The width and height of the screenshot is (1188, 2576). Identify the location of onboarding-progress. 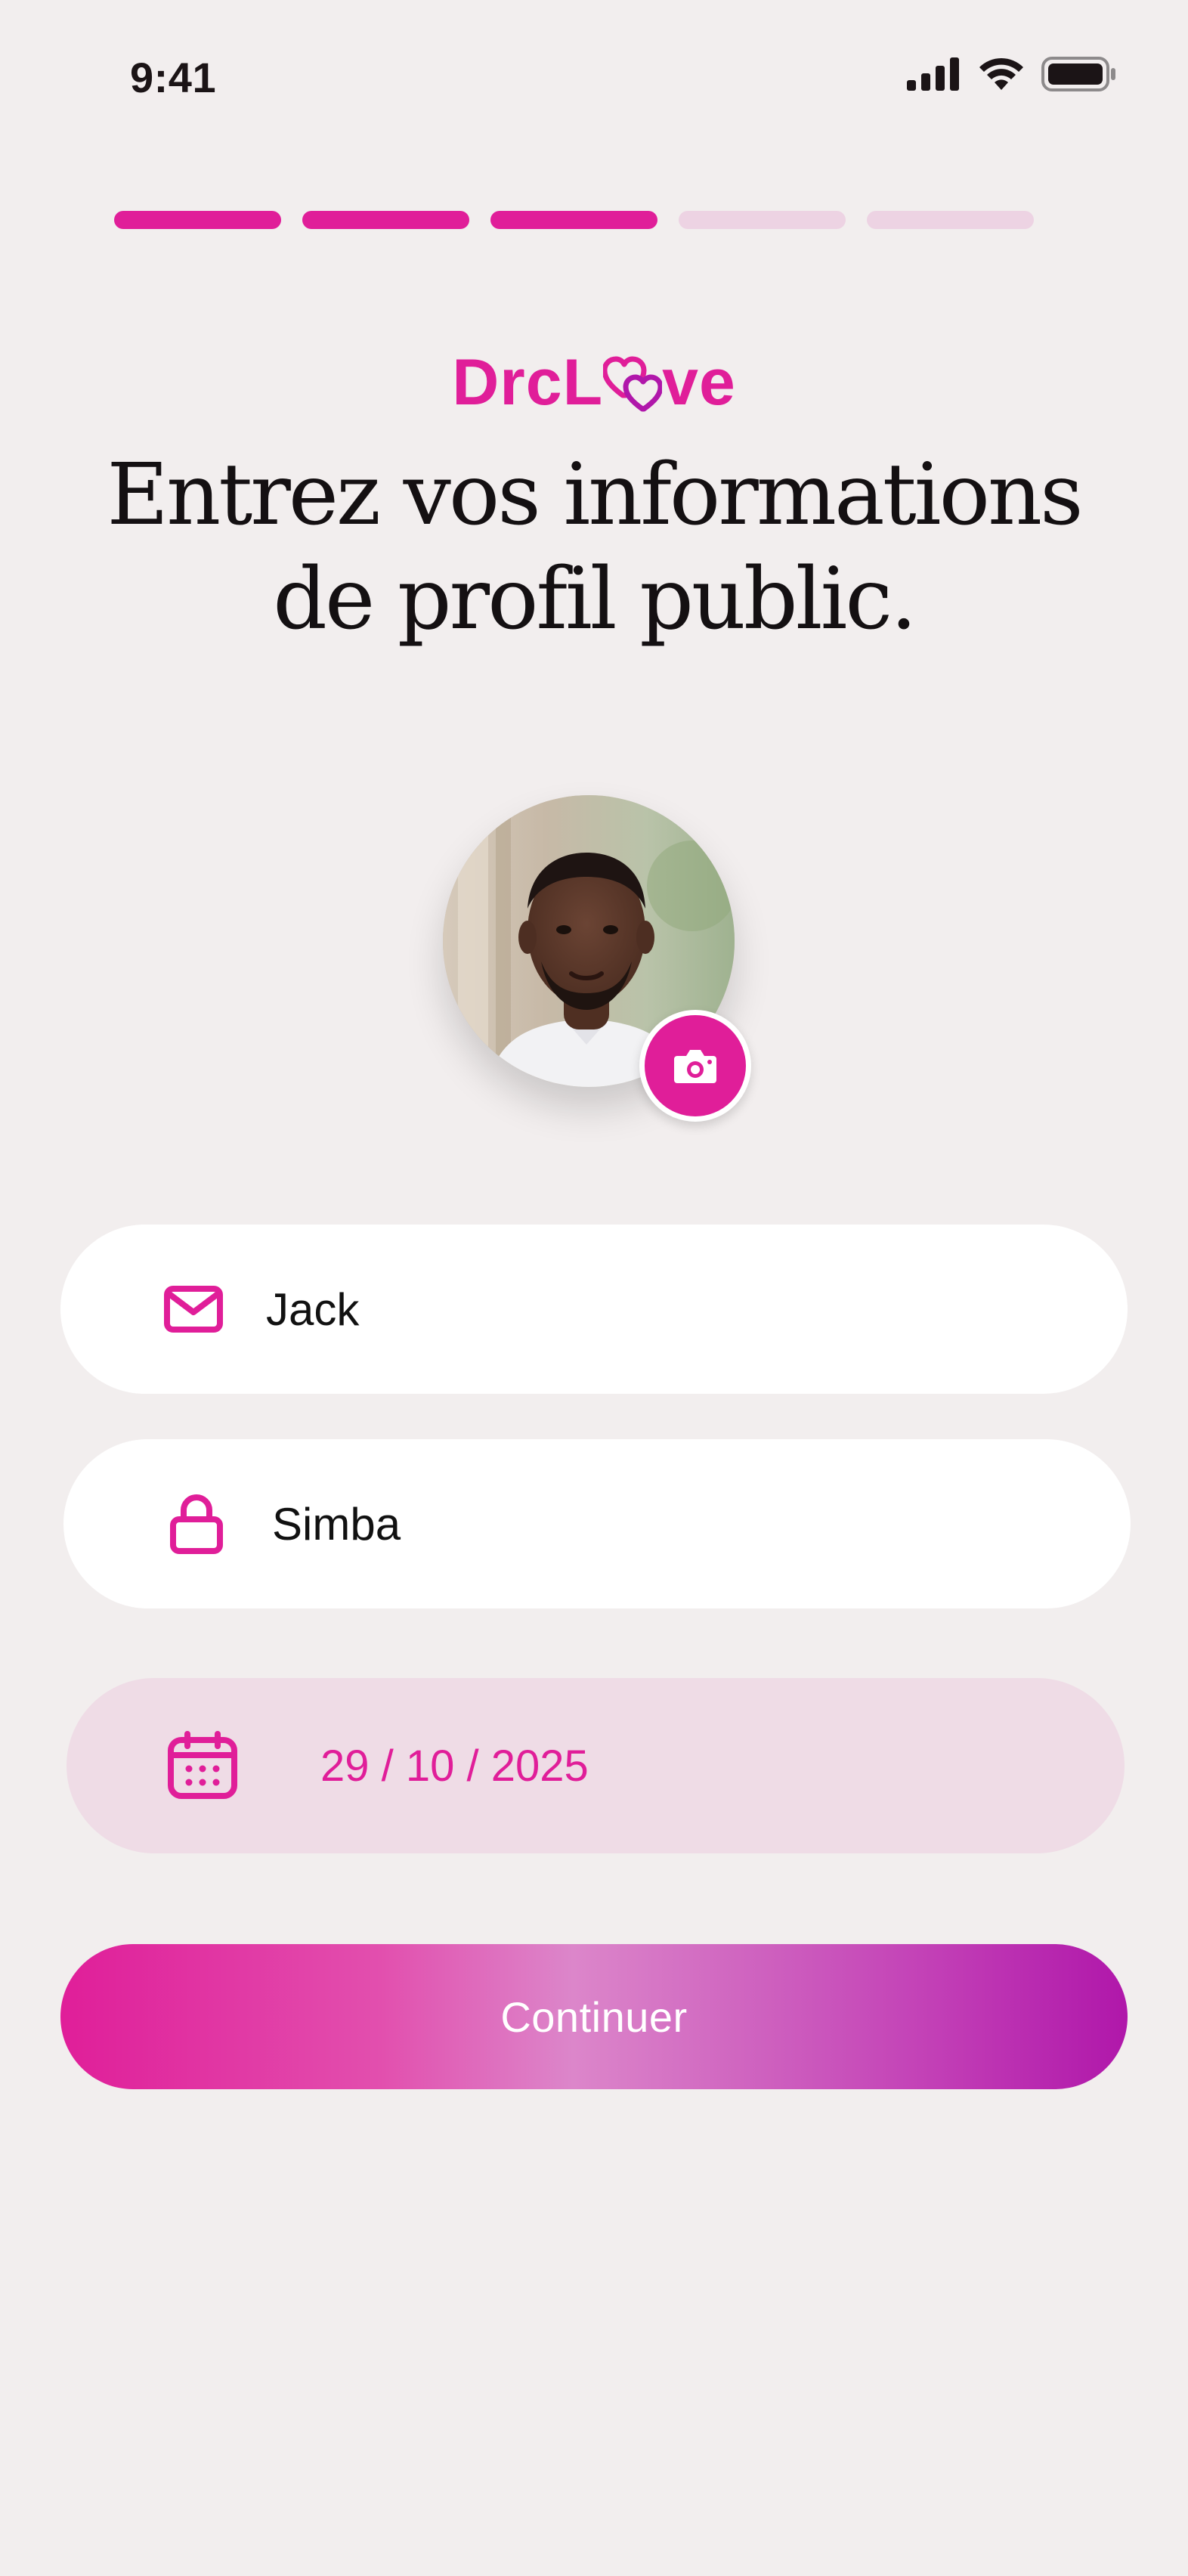
(574, 220).